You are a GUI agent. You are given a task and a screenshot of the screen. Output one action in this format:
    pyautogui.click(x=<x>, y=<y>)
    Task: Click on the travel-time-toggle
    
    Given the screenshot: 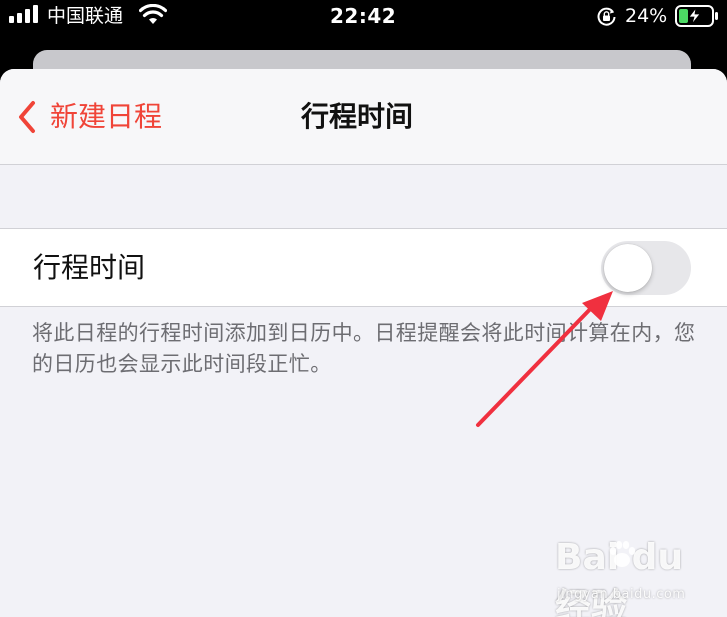 What is the action you would take?
    pyautogui.click(x=646, y=268)
    